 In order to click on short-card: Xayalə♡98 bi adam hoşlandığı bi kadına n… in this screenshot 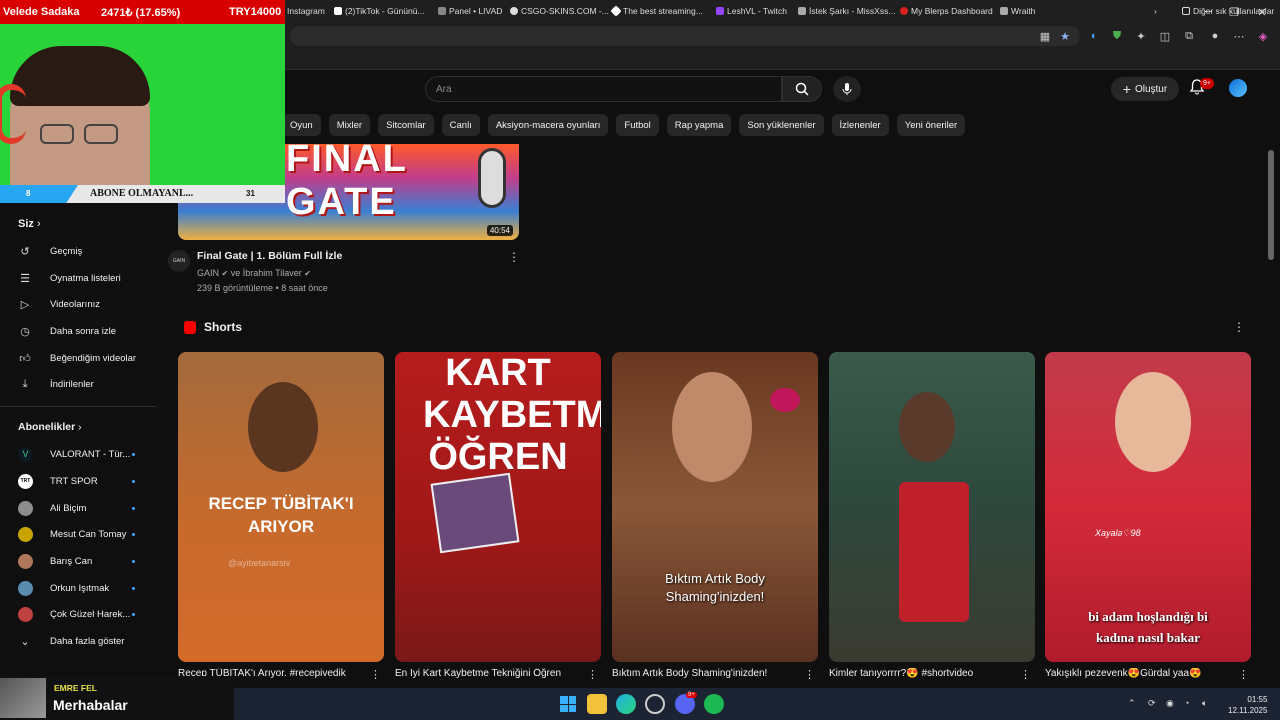, I will do `click(1148, 507)`.